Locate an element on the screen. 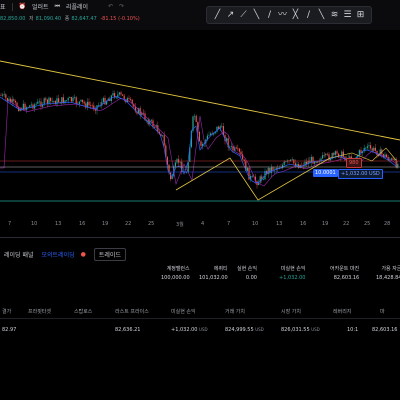  position-pnl-label: +1,032.00 USD is located at coordinates (360, 174).